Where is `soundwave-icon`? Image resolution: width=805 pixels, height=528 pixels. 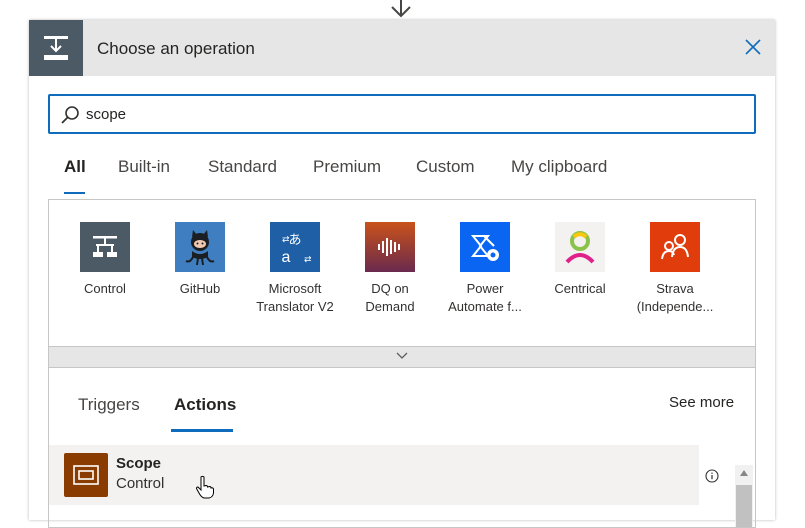
soundwave-icon is located at coordinates (390, 247).